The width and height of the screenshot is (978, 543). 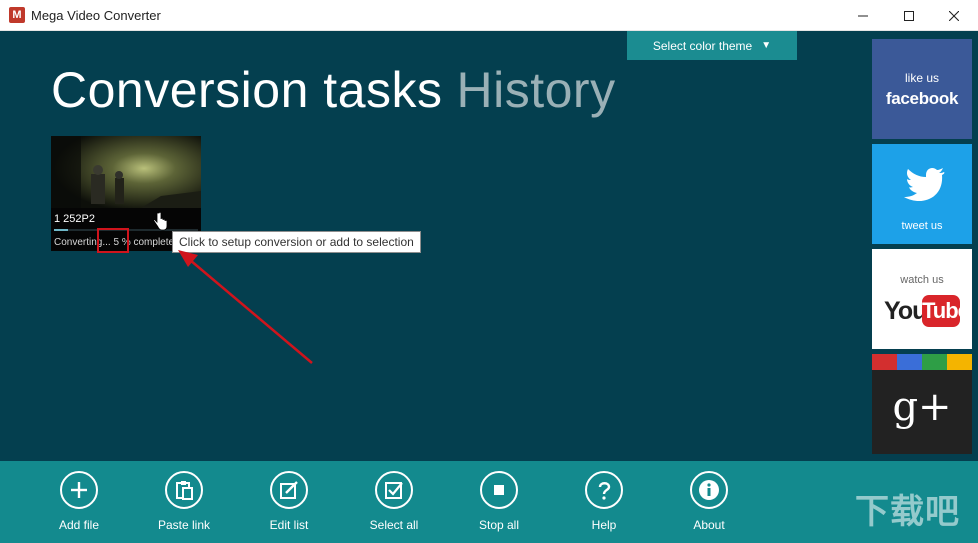 I want to click on stripe-yellow, so click(x=959, y=362).